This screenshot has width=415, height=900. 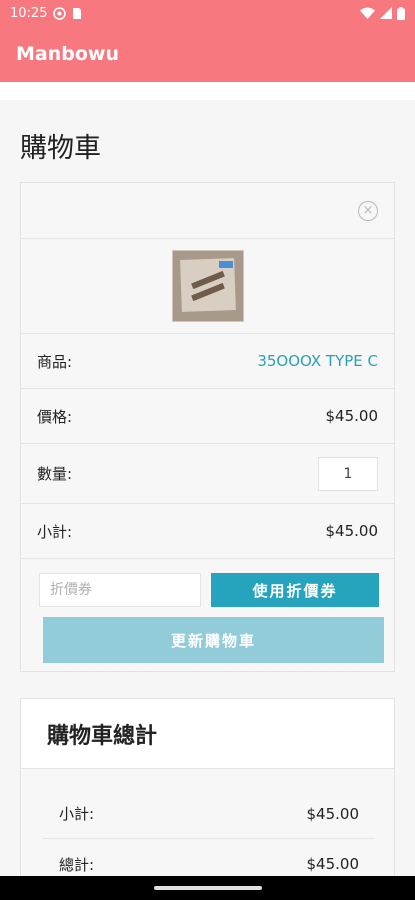 What do you see at coordinates (29, 13) in the screenshot?
I see `status-time: 10:25` at bounding box center [29, 13].